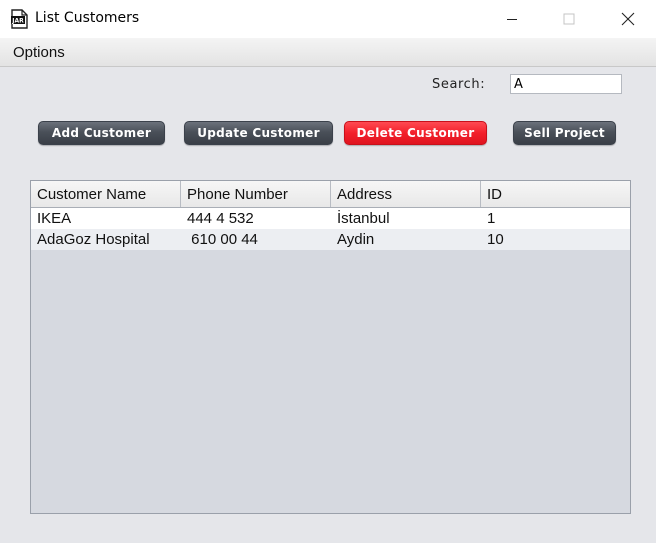  Describe the element at coordinates (330, 218) in the screenshot. I see `table-row: IKEA 444 4 532 İstanbul 1` at that location.